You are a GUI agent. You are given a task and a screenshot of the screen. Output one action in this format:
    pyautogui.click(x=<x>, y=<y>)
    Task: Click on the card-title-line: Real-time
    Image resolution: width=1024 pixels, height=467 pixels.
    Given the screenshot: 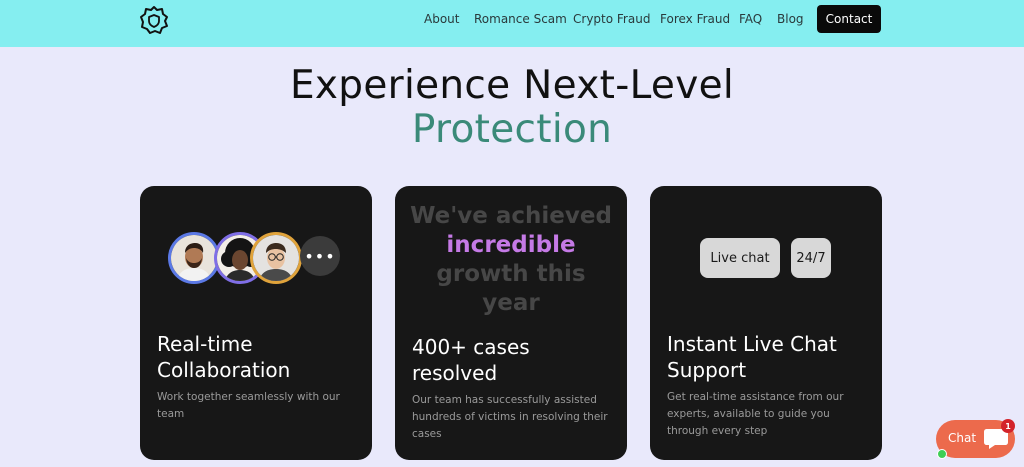 What is the action you would take?
    pyautogui.click(x=205, y=344)
    